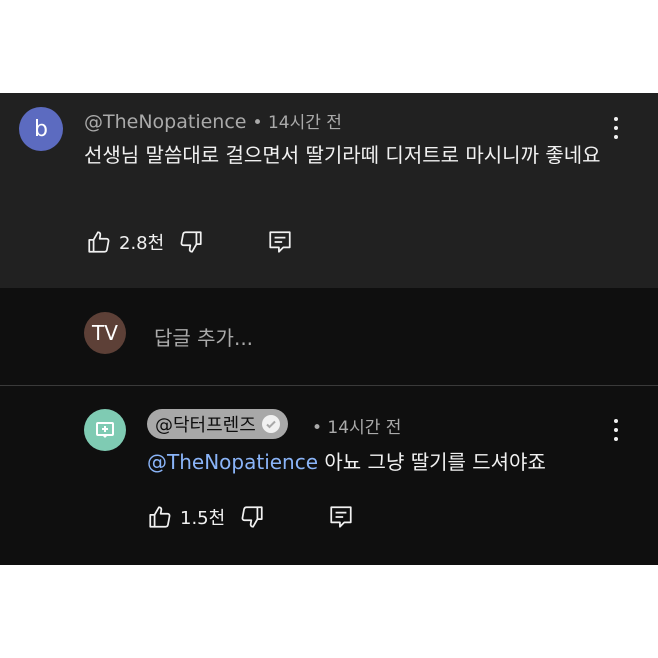 The width and height of the screenshot is (658, 658). I want to click on author-name: @TheNopatience, so click(165, 122).